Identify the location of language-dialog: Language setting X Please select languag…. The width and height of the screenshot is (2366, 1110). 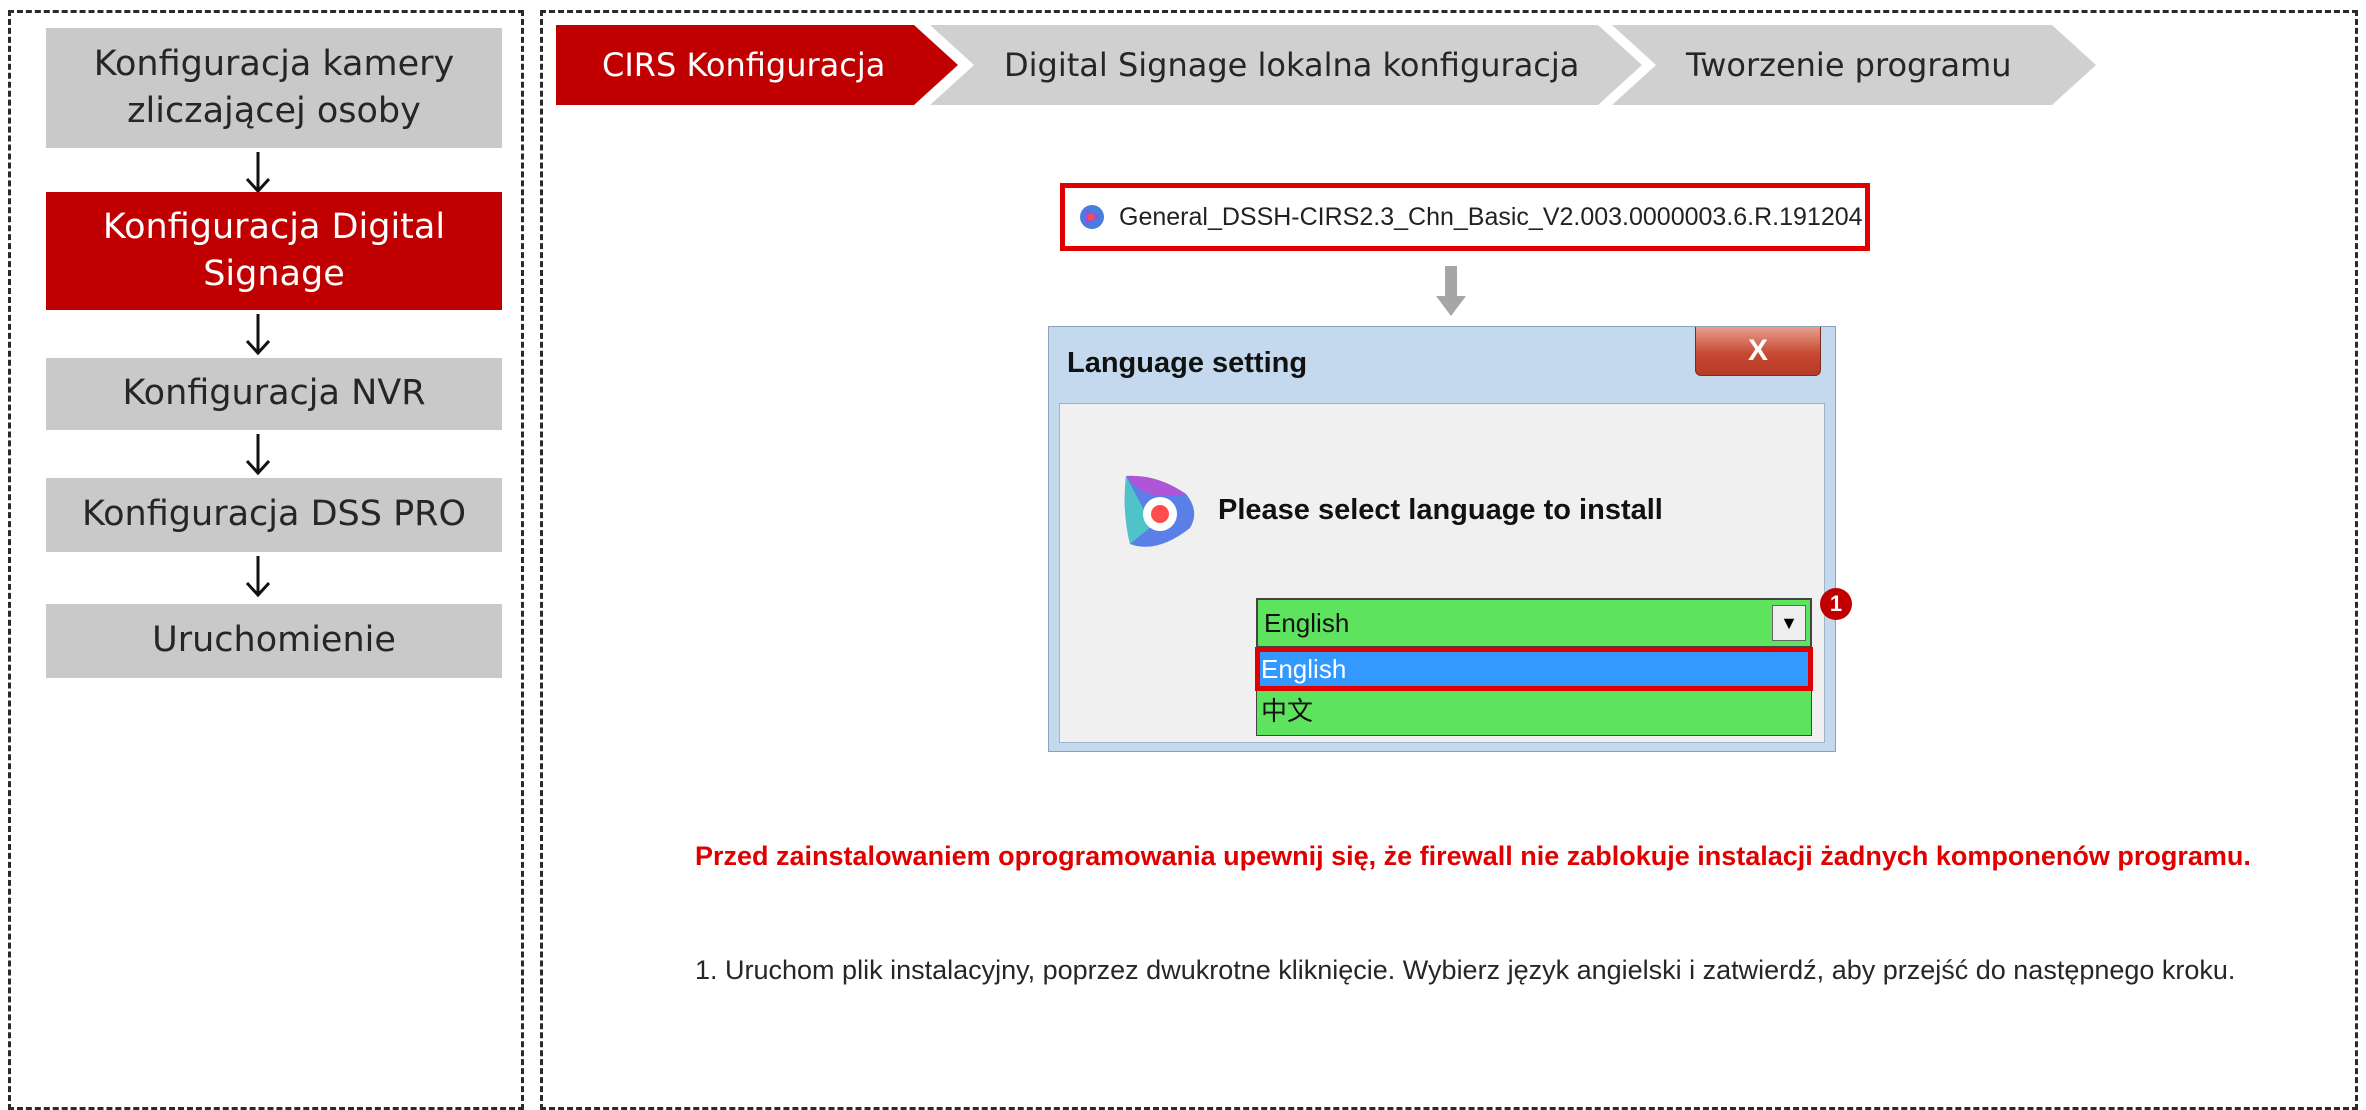
(1442, 539).